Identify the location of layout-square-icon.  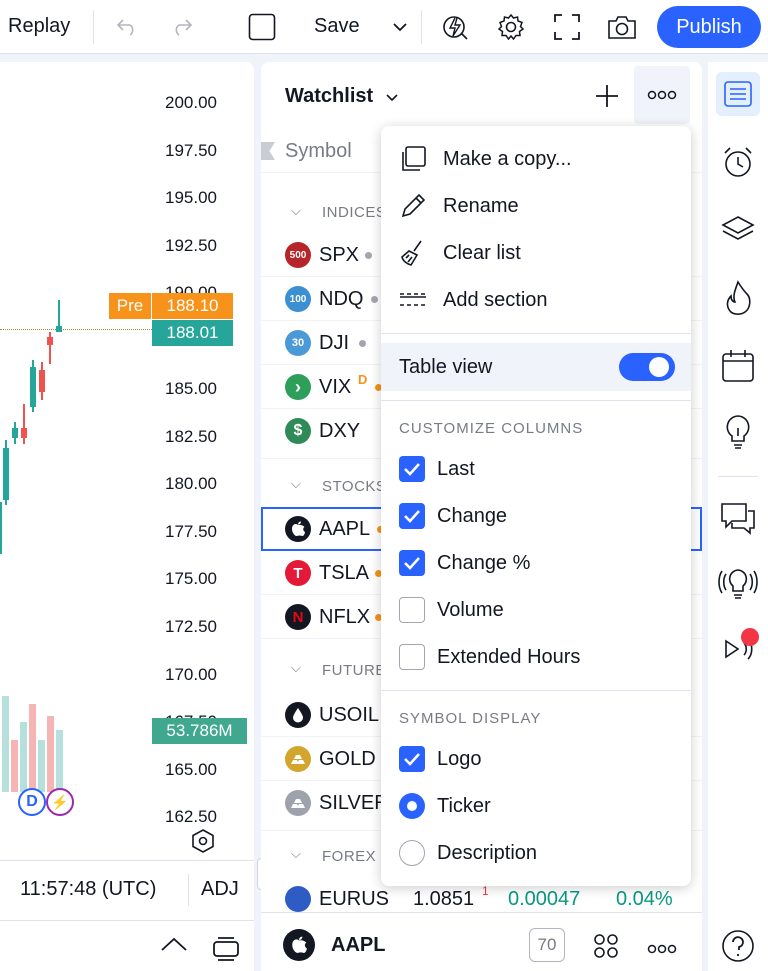
(262, 27).